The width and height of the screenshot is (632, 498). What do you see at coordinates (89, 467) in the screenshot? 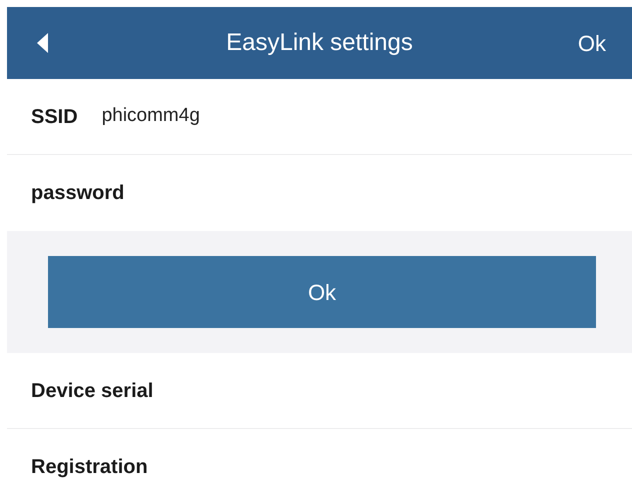
I see `settings-item: Registration` at bounding box center [89, 467].